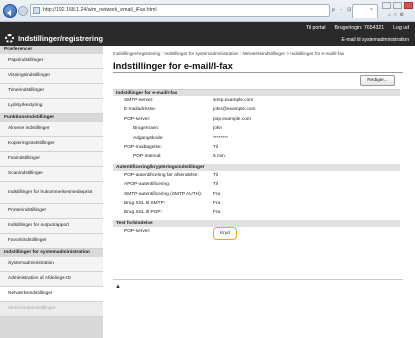 Image resolution: width=415 pixels, height=338 pixels. I want to click on setting-label: SMTP-server:, so click(139, 100).